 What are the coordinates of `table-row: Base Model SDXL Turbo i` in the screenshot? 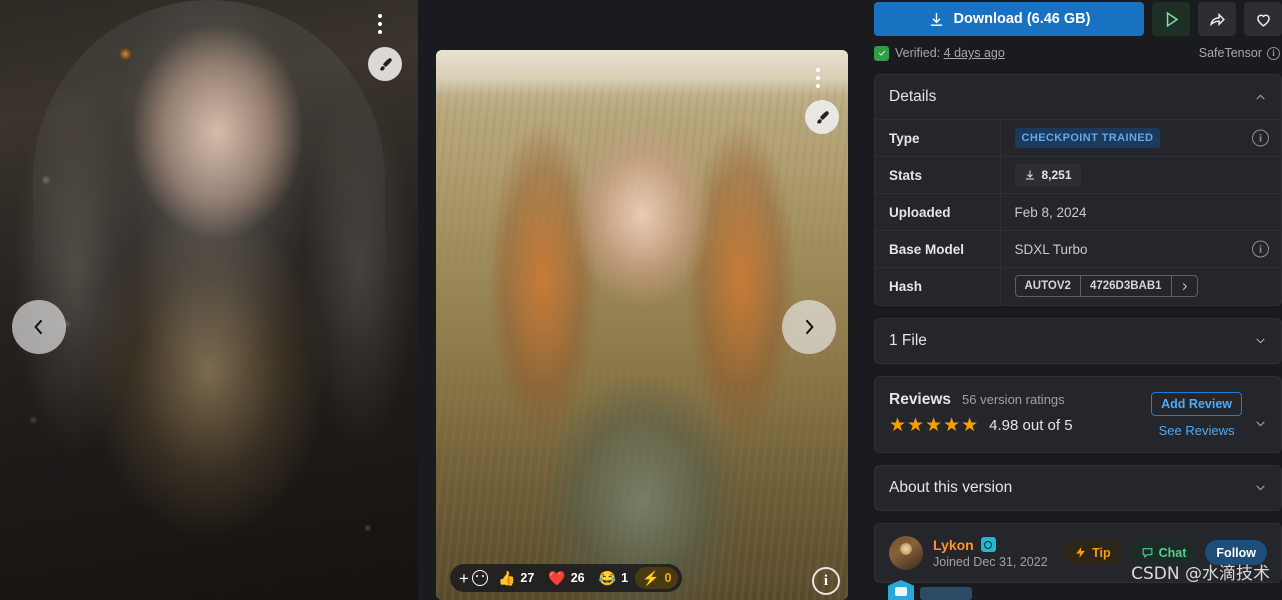 It's located at (1078, 249).